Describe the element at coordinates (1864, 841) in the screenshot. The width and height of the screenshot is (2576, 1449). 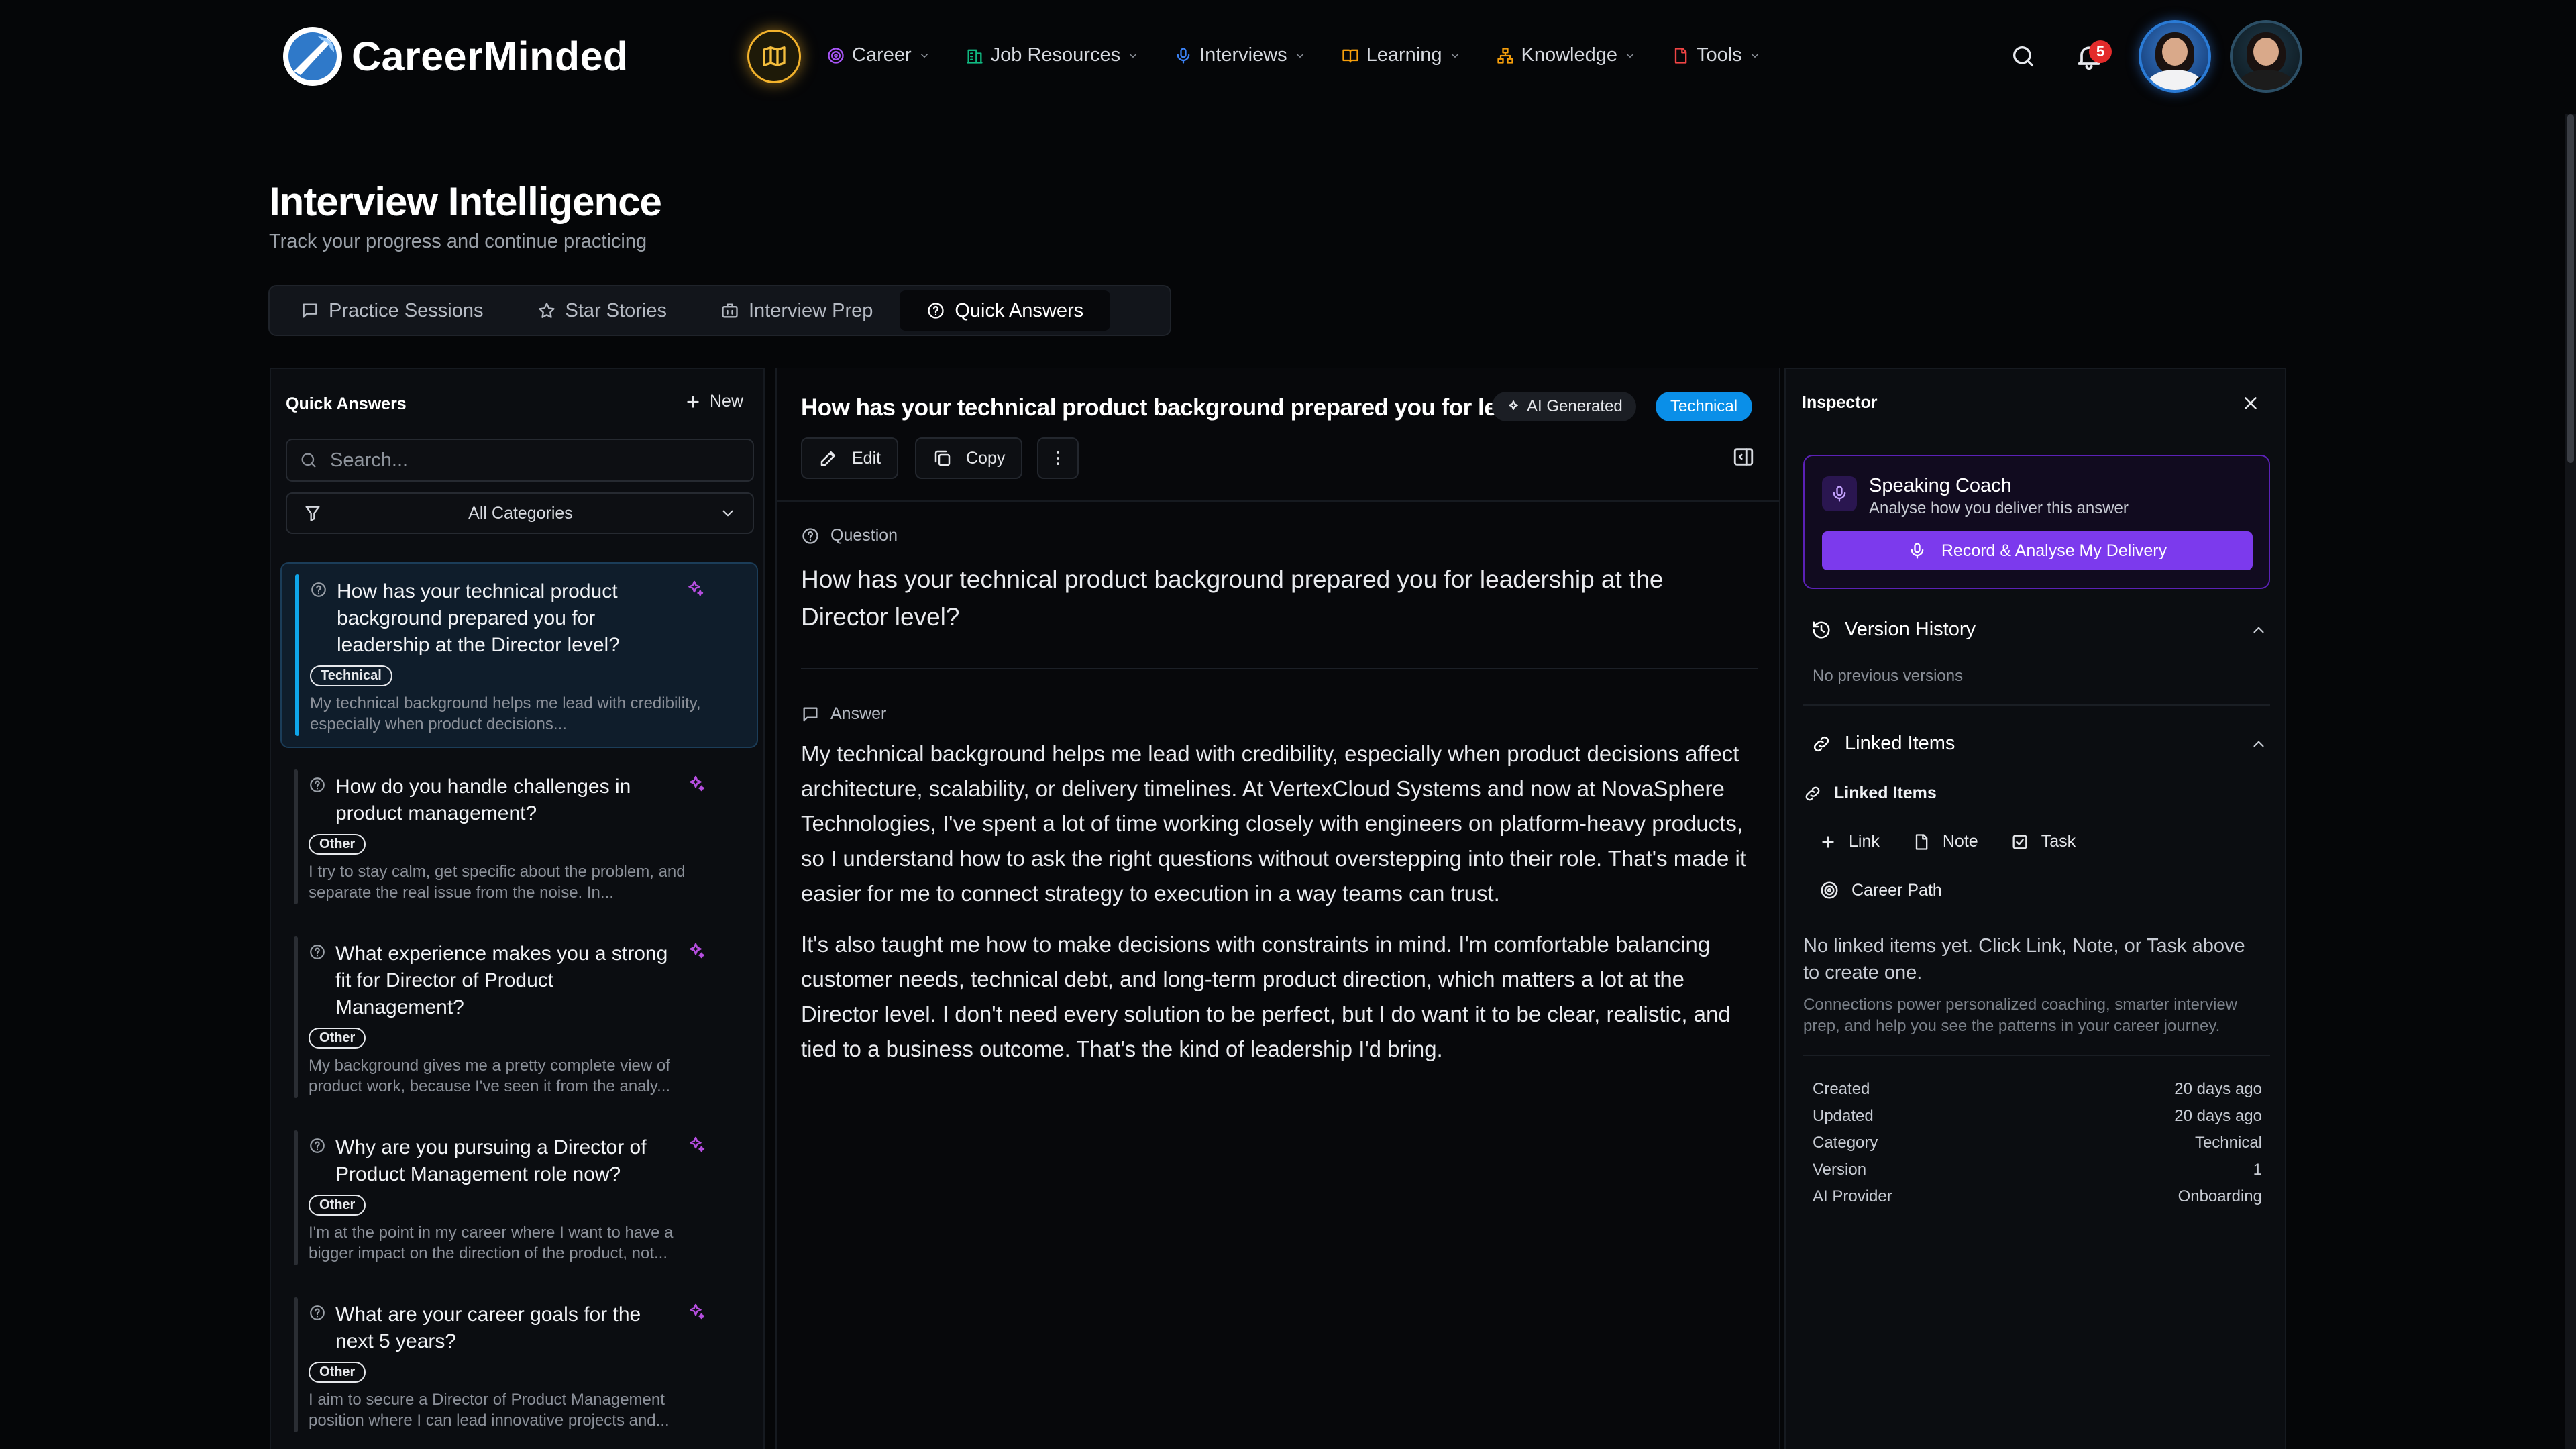
I see `link-label: Link` at that location.